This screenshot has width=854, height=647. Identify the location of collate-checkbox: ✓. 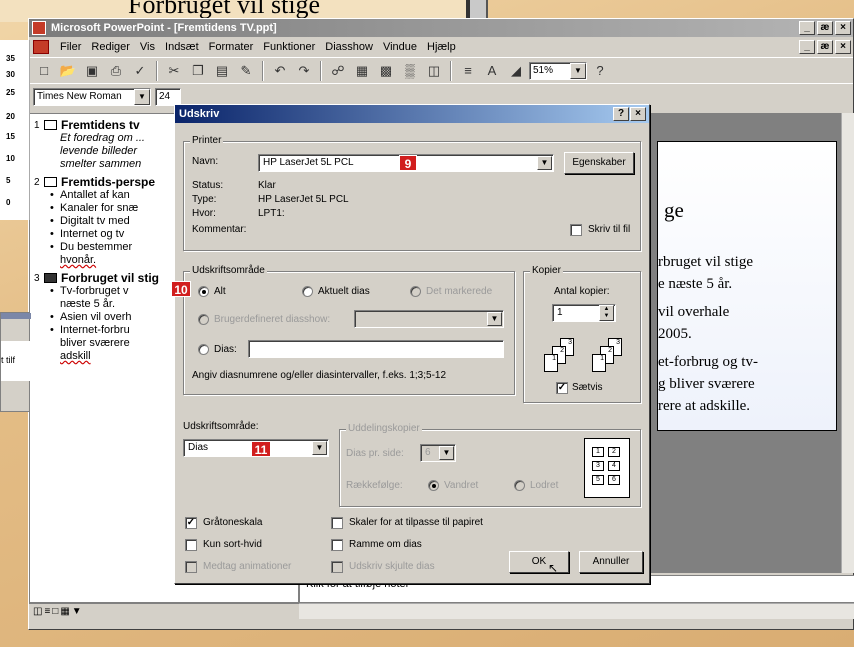
(562, 388).